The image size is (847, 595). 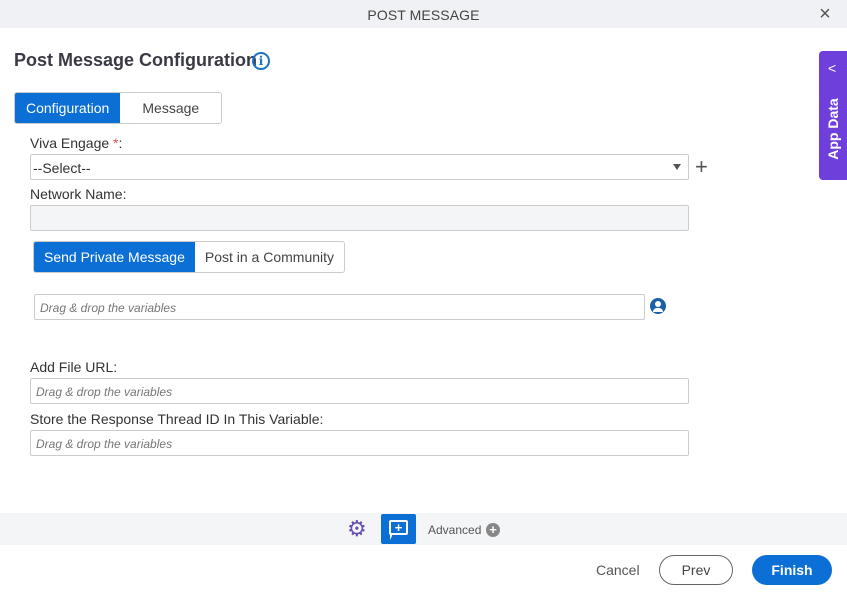 I want to click on tab-send-private-message: Send Private Message, so click(x=114, y=257).